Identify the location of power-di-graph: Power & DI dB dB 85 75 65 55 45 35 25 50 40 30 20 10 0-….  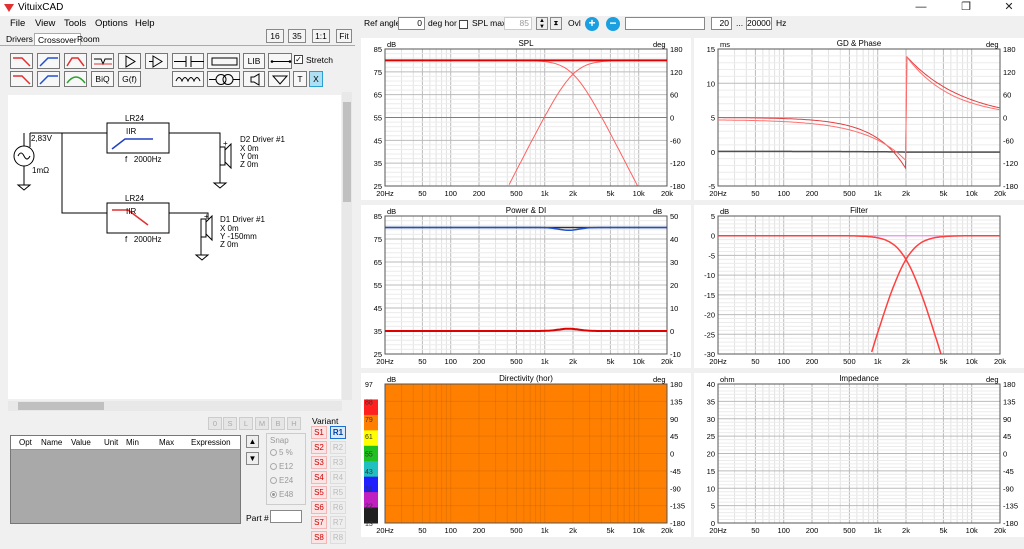
(526, 286).